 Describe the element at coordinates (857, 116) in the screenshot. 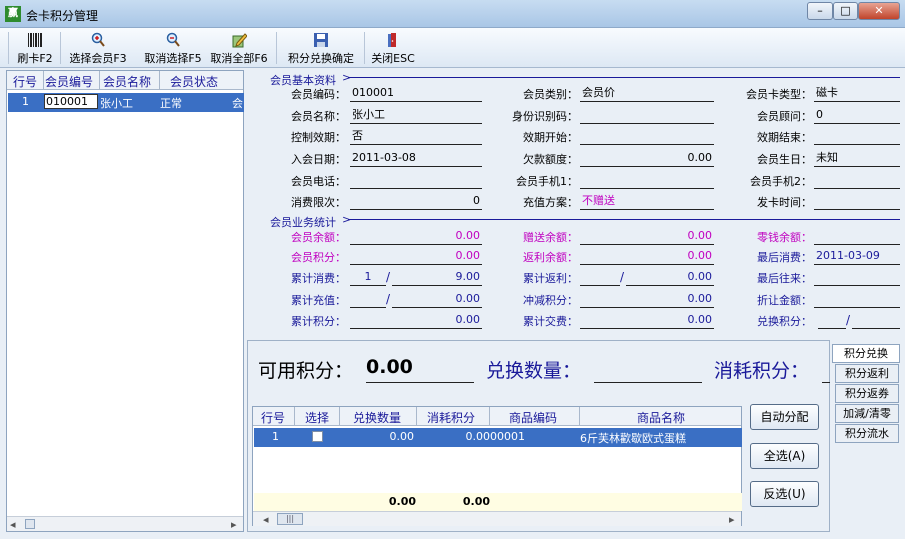

I see `adviser-field: 0` at that location.